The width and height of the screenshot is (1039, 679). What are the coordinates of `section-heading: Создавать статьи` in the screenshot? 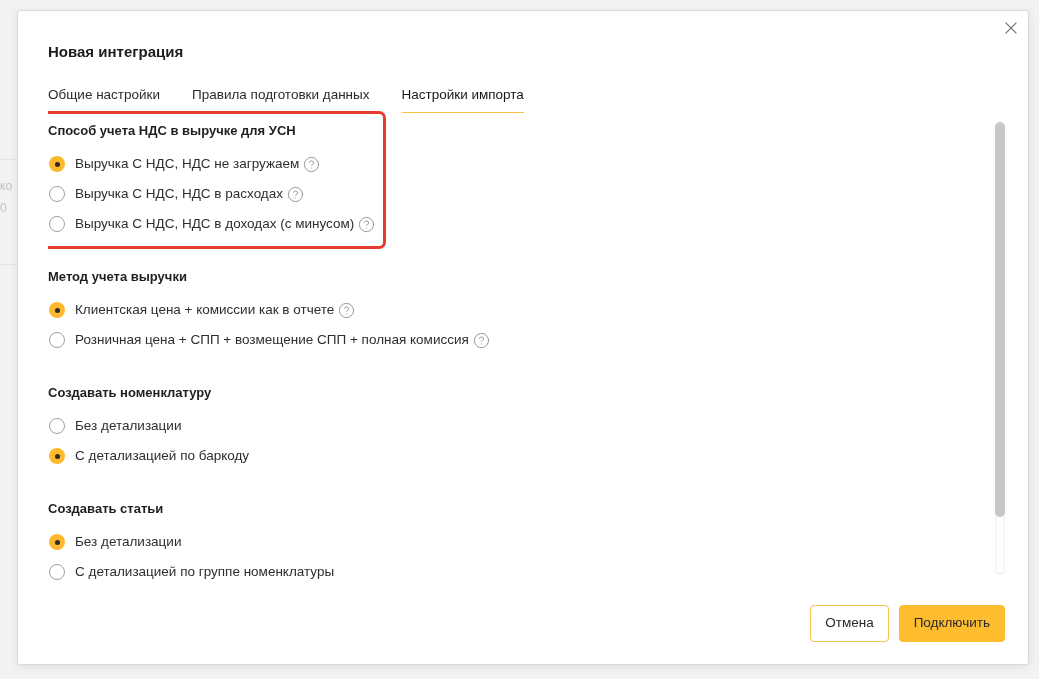 It's located at (106, 509).